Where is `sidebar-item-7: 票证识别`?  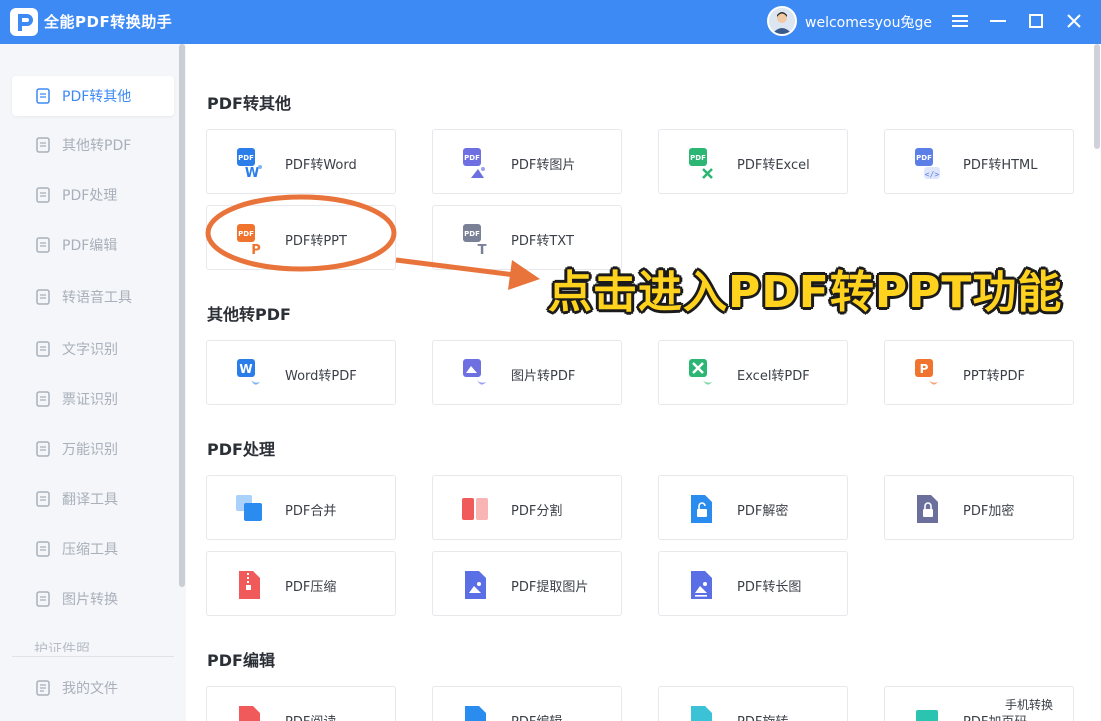
sidebar-item-7: 票证识别 is located at coordinates (93, 399).